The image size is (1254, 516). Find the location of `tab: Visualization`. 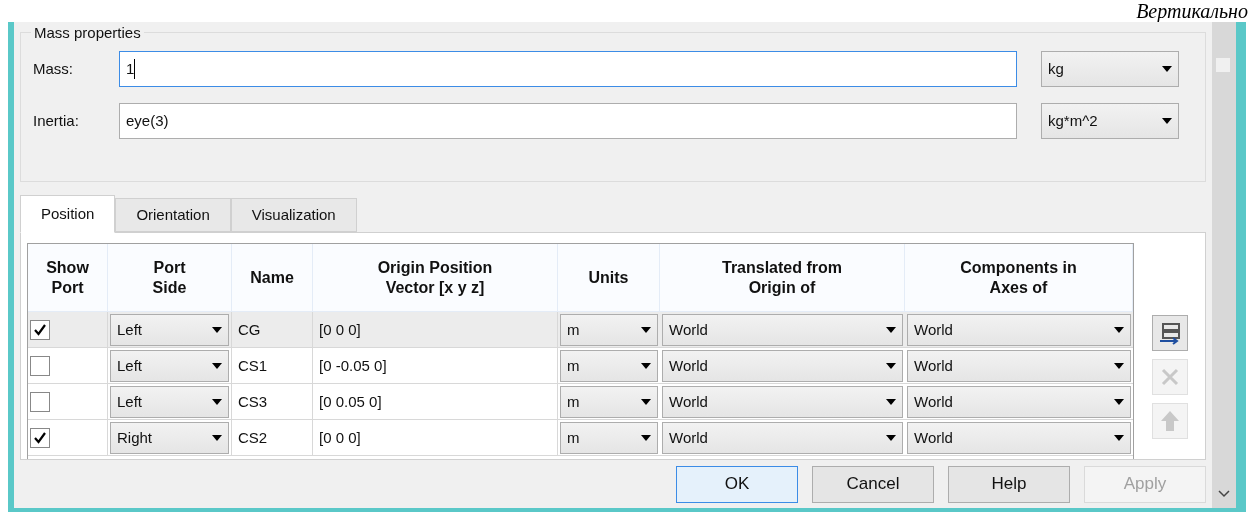

tab: Visualization is located at coordinates (293, 215).